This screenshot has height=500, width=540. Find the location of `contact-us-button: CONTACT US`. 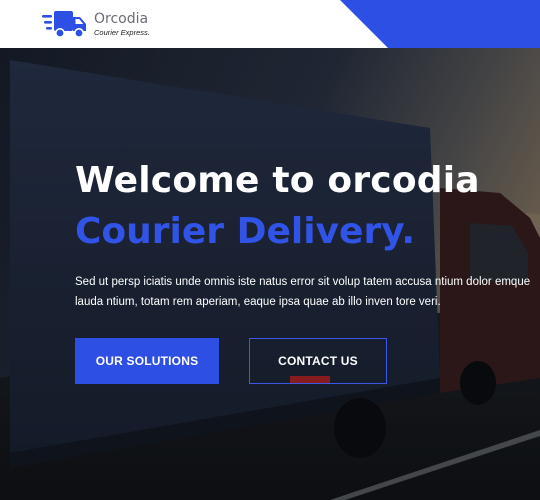

contact-us-button: CONTACT US is located at coordinates (318, 361).